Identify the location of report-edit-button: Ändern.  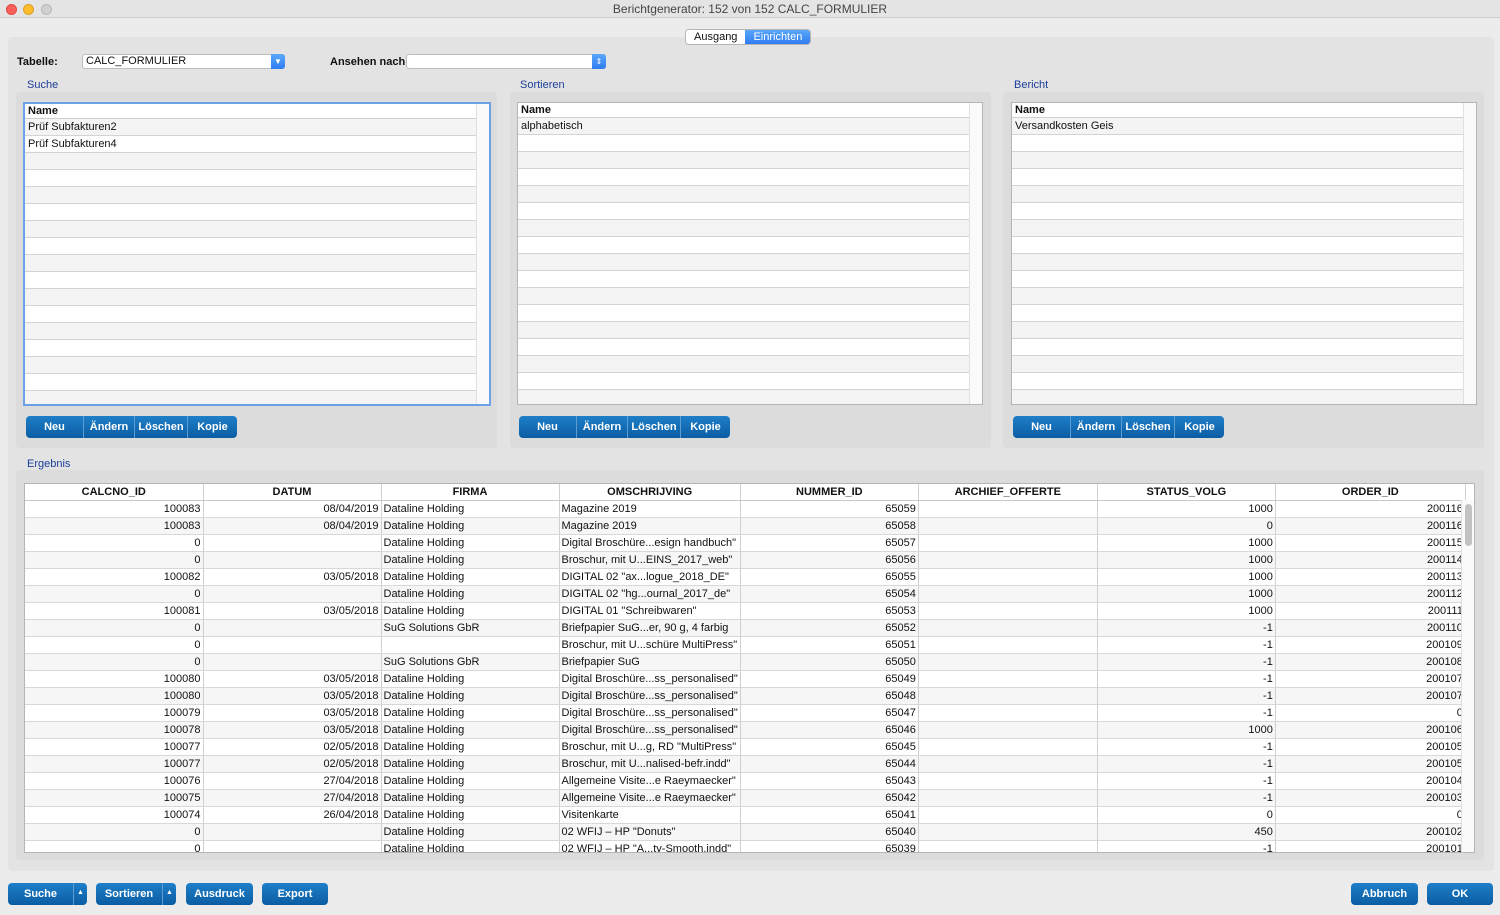
(1096, 427).